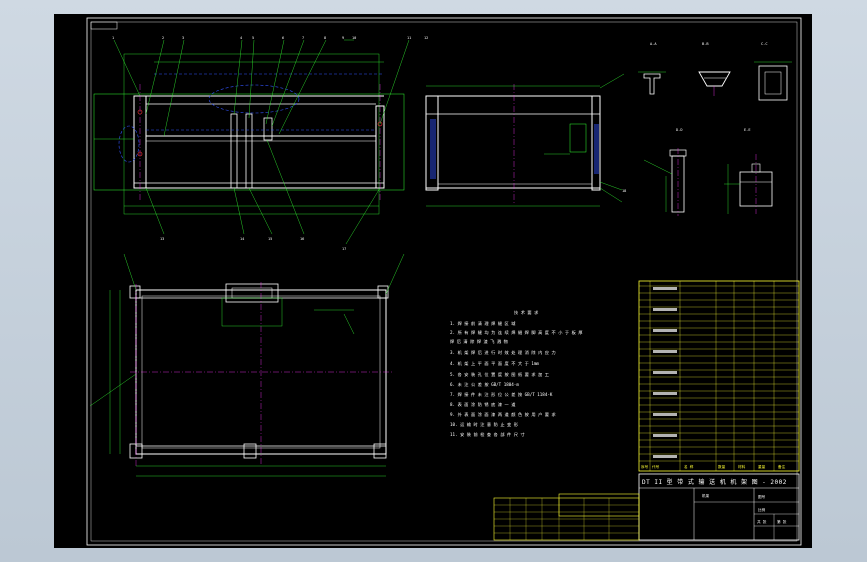 Image resolution: width=867 pixels, height=562 pixels. What do you see at coordinates (409, 38) in the screenshot?
I see `leader-num-11: 11` at bounding box center [409, 38].